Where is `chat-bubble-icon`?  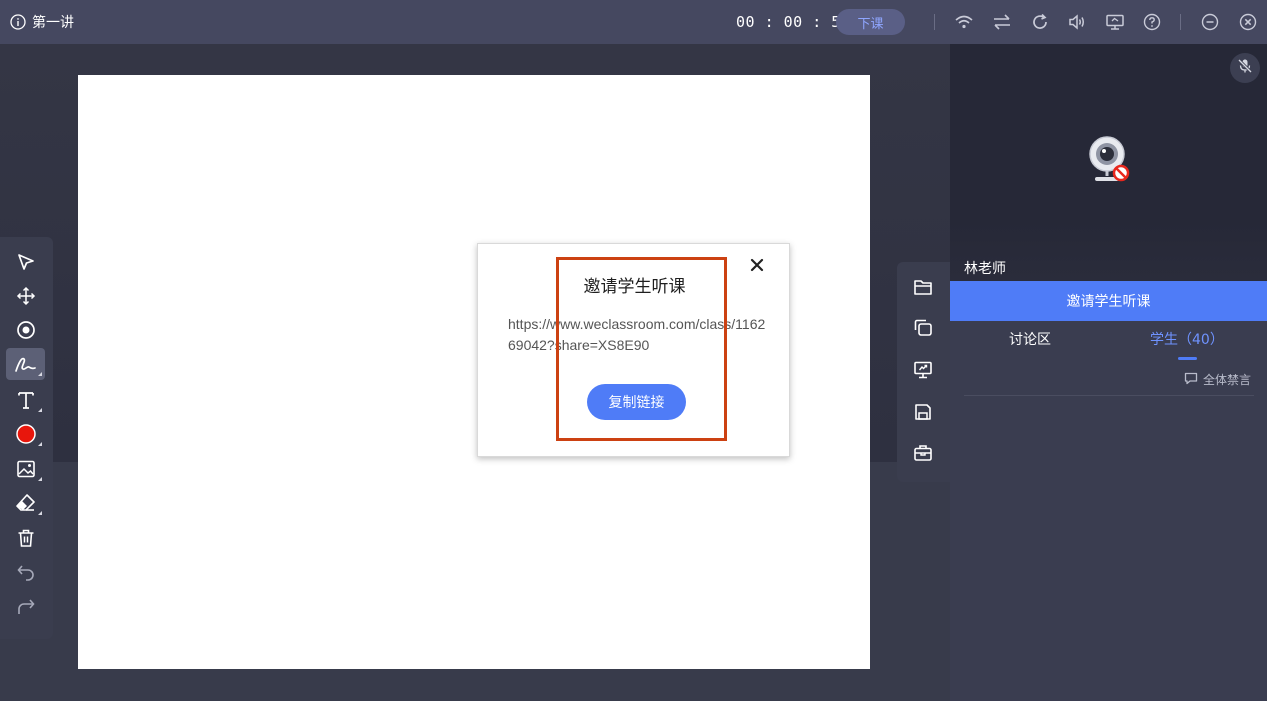
chat-bubble-icon is located at coordinates (1191, 380).